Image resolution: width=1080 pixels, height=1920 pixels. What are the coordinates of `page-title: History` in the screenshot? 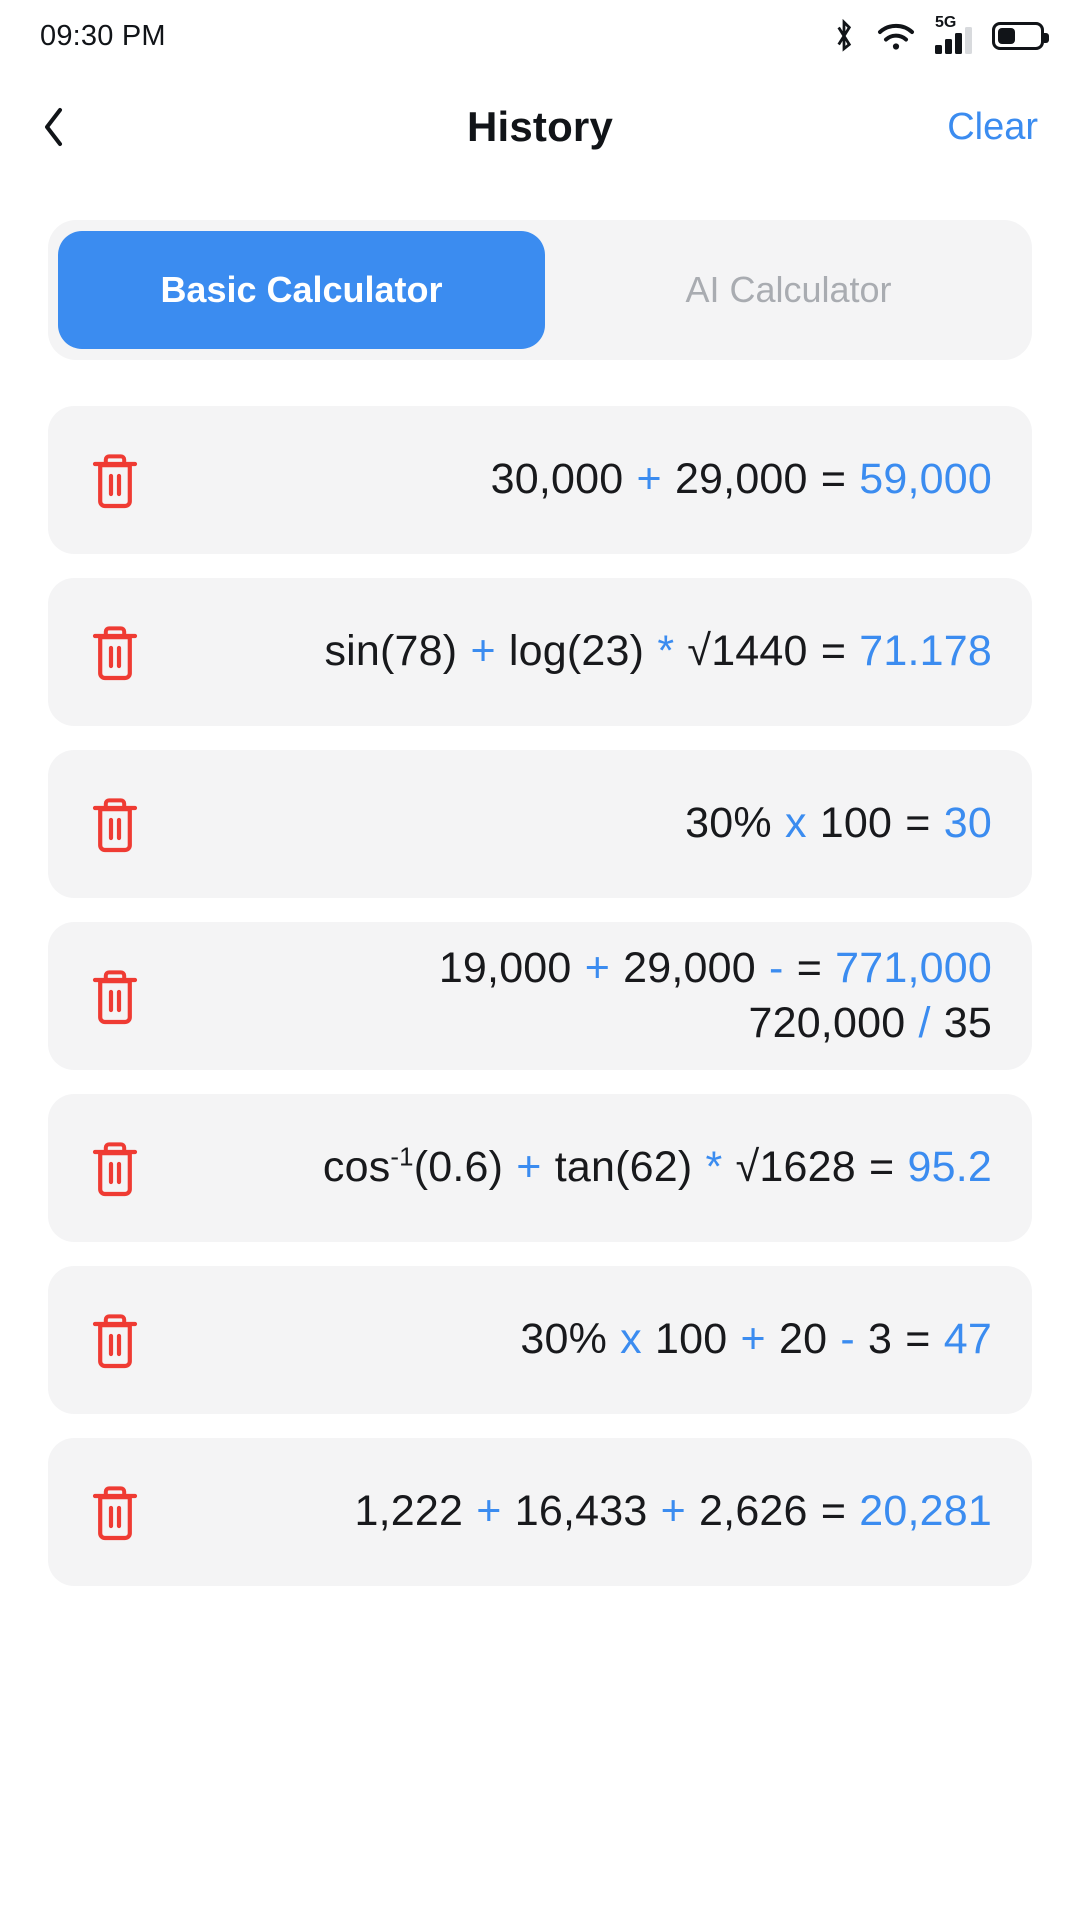 It's located at (540, 126).